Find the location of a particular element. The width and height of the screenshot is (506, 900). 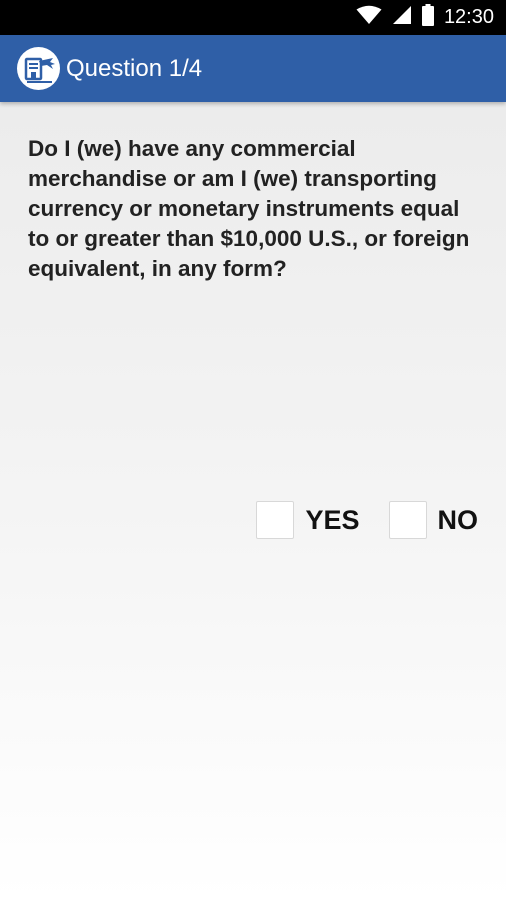

battery-icon is located at coordinates (427, 17).